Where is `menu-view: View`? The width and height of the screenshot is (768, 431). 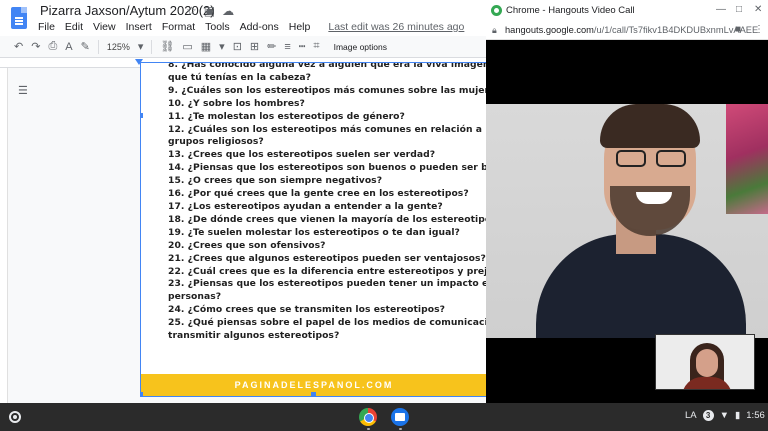
menu-view: View is located at coordinates (104, 27).